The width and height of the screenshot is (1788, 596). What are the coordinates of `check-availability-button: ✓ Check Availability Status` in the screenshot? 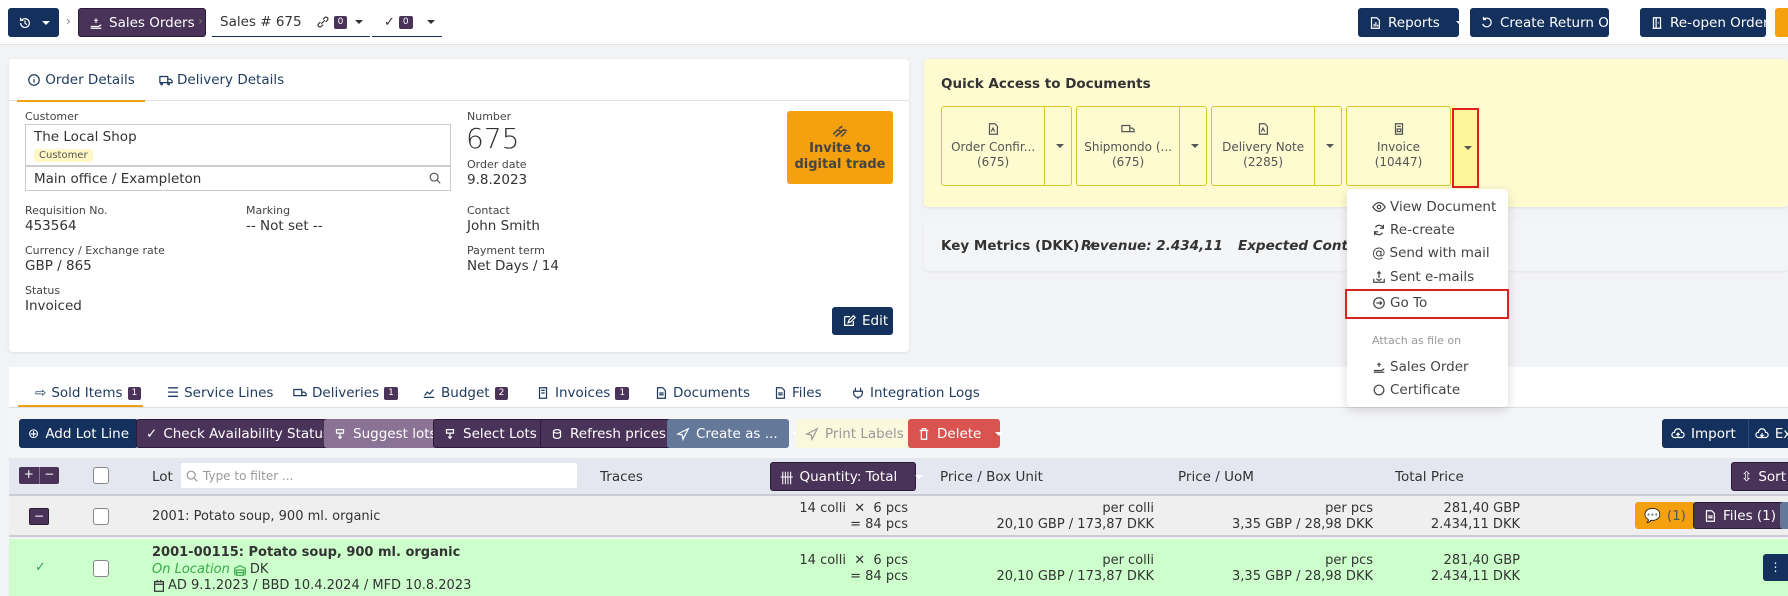 It's located at (238, 433).